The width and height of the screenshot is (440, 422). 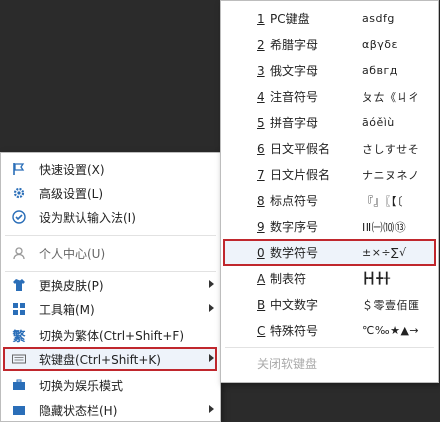 What do you see at coordinates (19, 359) in the screenshot?
I see `keyboard-icon` at bounding box center [19, 359].